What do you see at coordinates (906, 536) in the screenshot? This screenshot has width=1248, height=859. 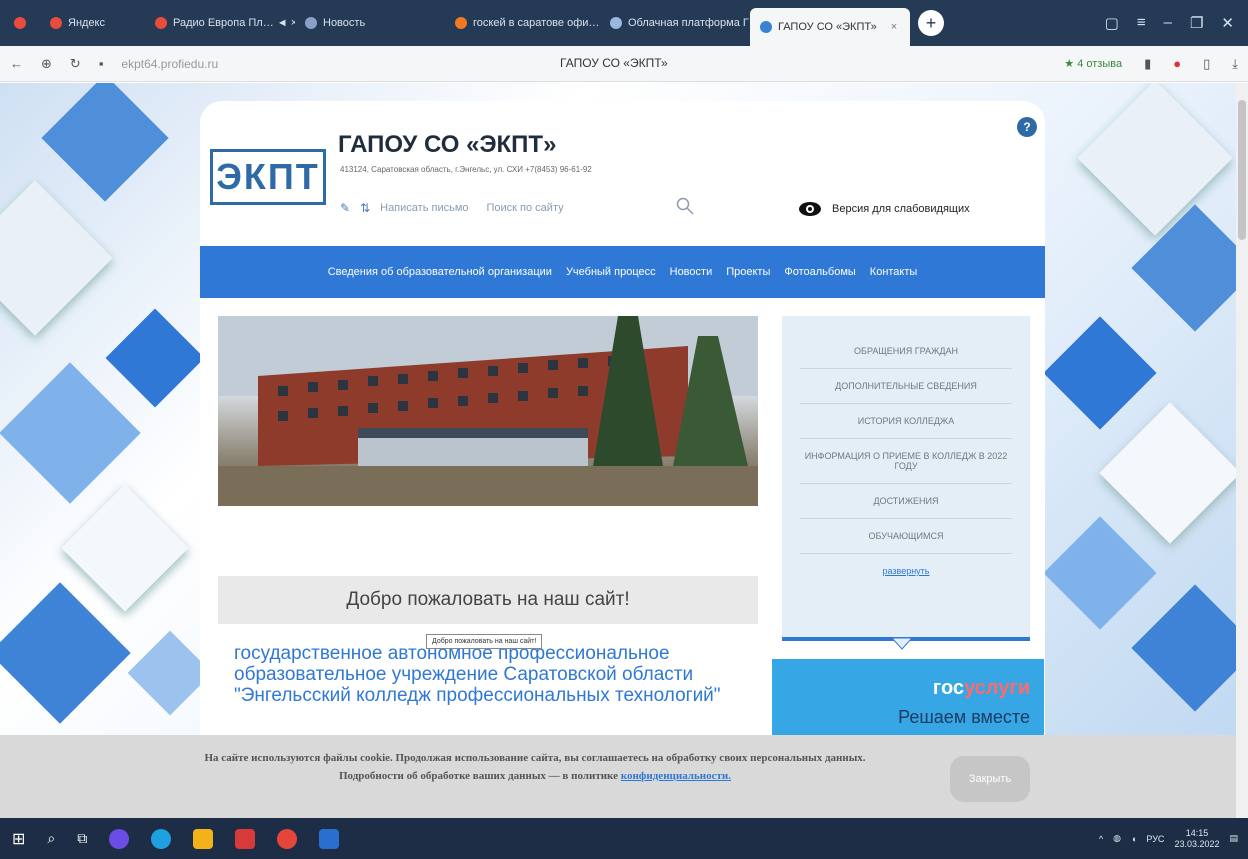 I see `side-item-students: Обучающимся` at bounding box center [906, 536].